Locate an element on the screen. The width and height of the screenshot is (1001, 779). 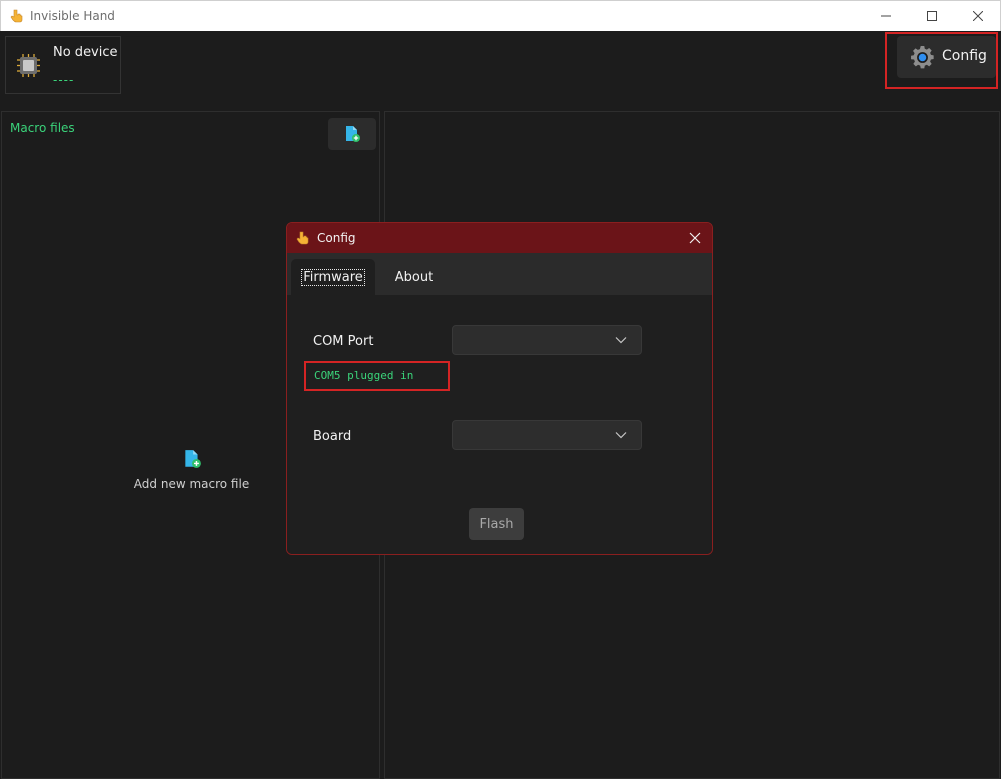
add-macro-file-button is located at coordinates (352, 134).